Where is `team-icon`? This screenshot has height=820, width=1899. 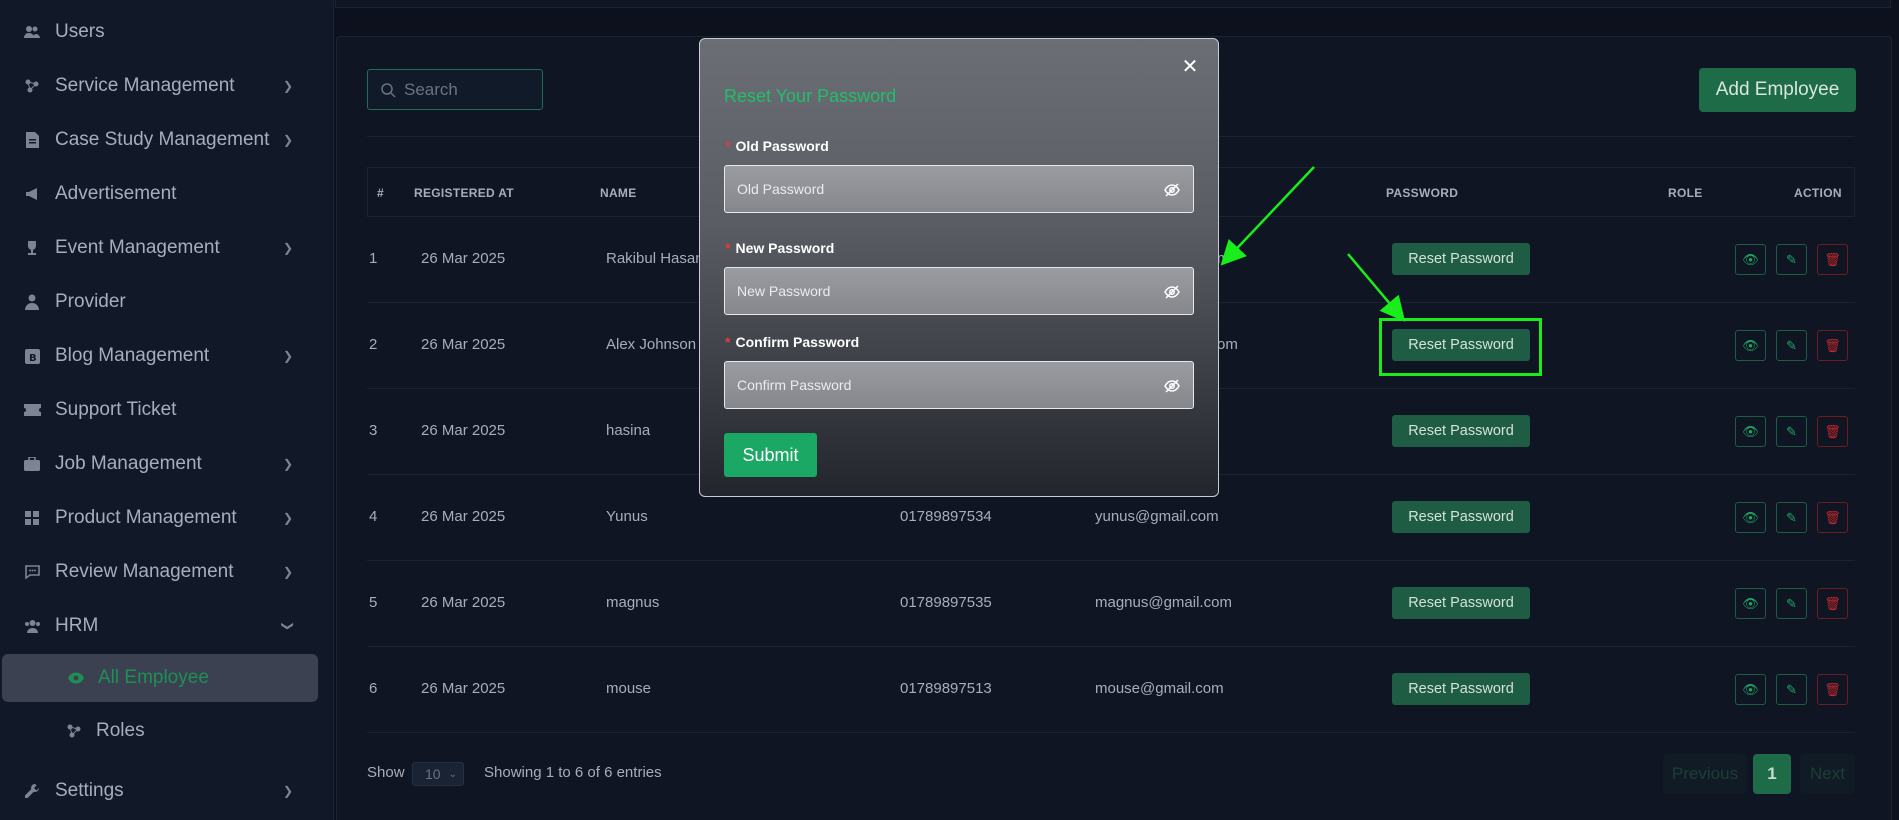 team-icon is located at coordinates (32, 626).